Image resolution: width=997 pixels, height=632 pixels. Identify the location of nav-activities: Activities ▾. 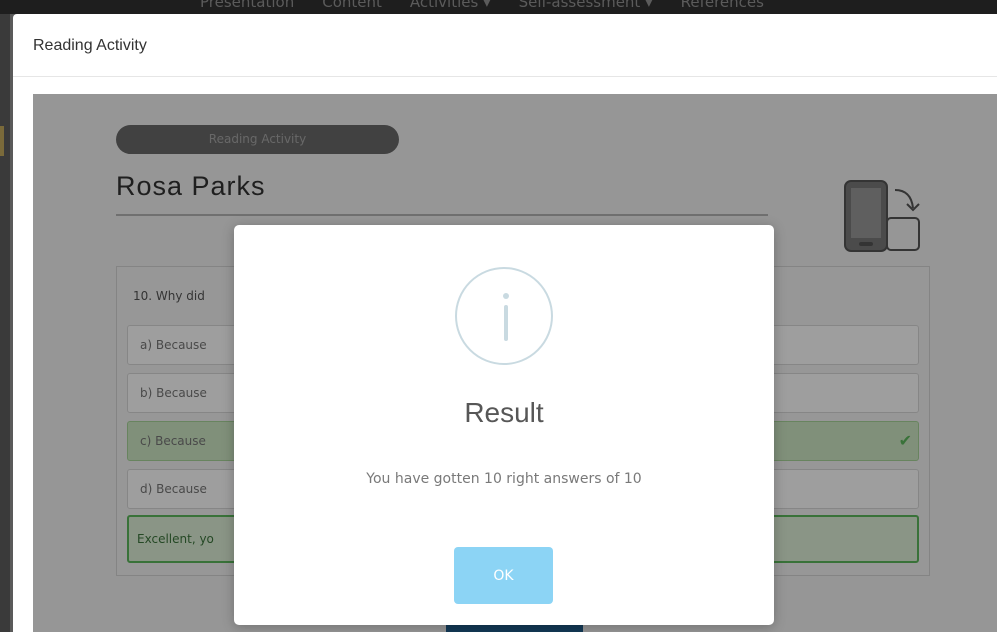
(450, 5).